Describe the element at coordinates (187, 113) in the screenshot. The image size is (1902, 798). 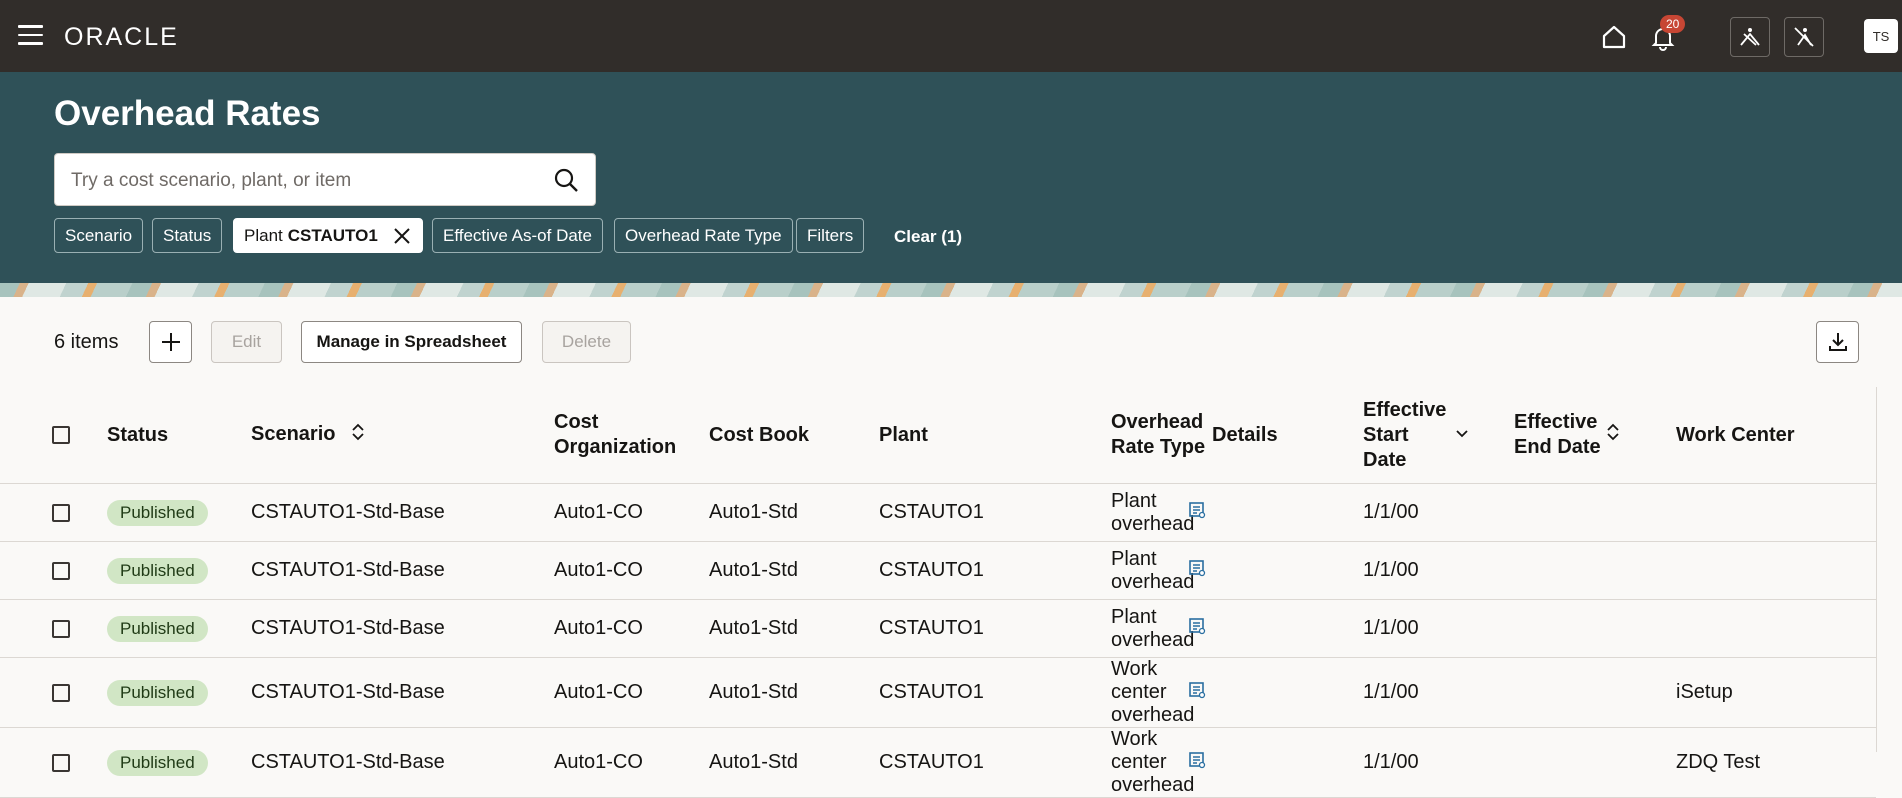
I see `page-title: Overhead Rates` at that location.